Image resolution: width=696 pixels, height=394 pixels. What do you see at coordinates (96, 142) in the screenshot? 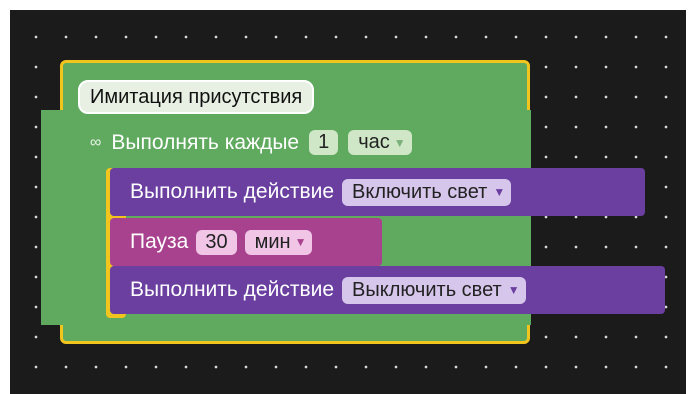
I see `repeat-icon: ∞` at bounding box center [96, 142].